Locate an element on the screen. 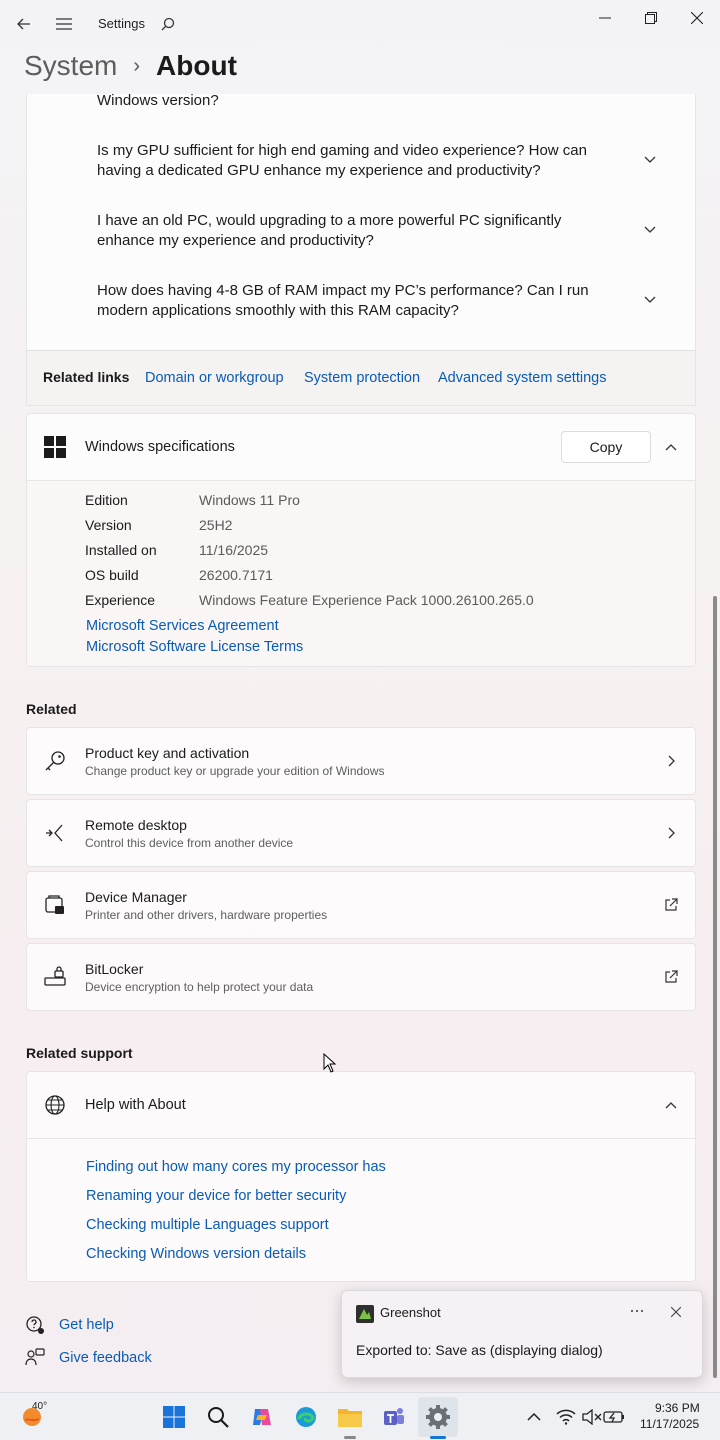  related-item-bitlocker is located at coordinates (361, 977).